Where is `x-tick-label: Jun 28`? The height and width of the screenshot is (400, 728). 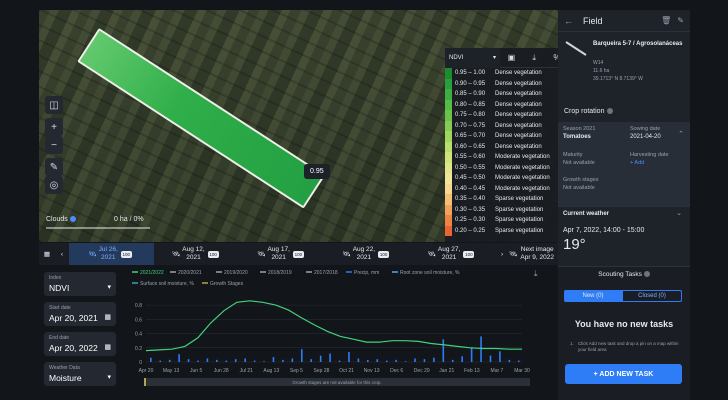 x-tick-label: Jun 28 is located at coordinates (221, 371).